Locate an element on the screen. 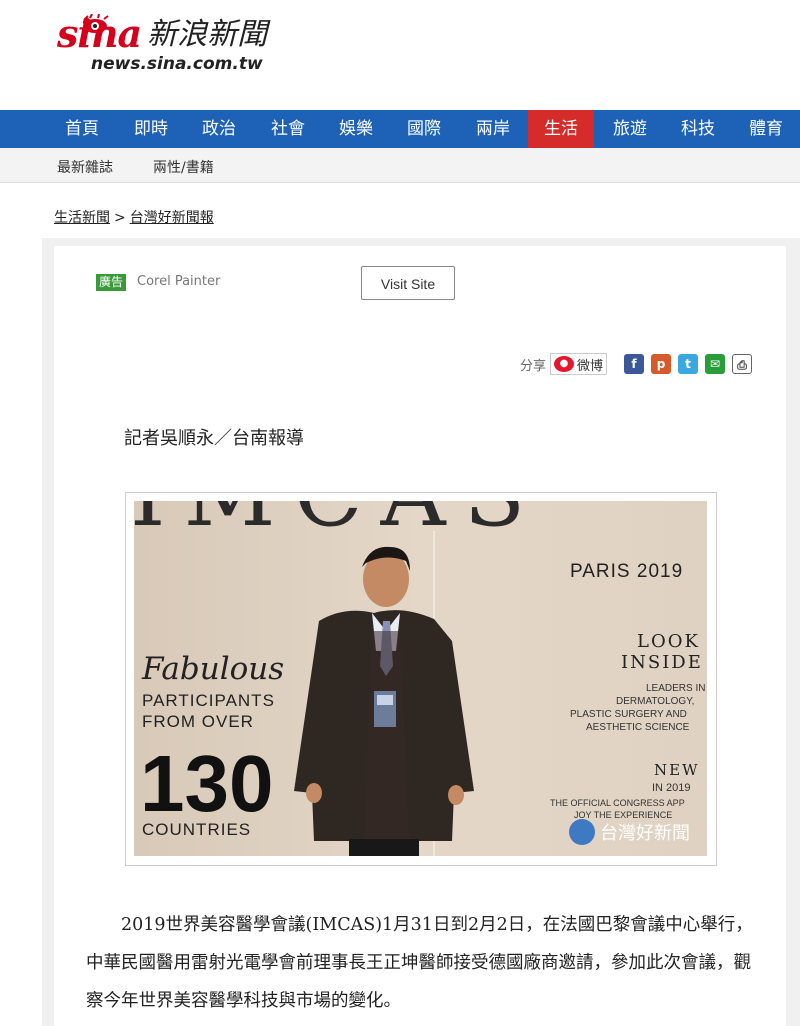 The width and height of the screenshot is (800, 1026). visit-site-button: Visit Site is located at coordinates (408, 283).